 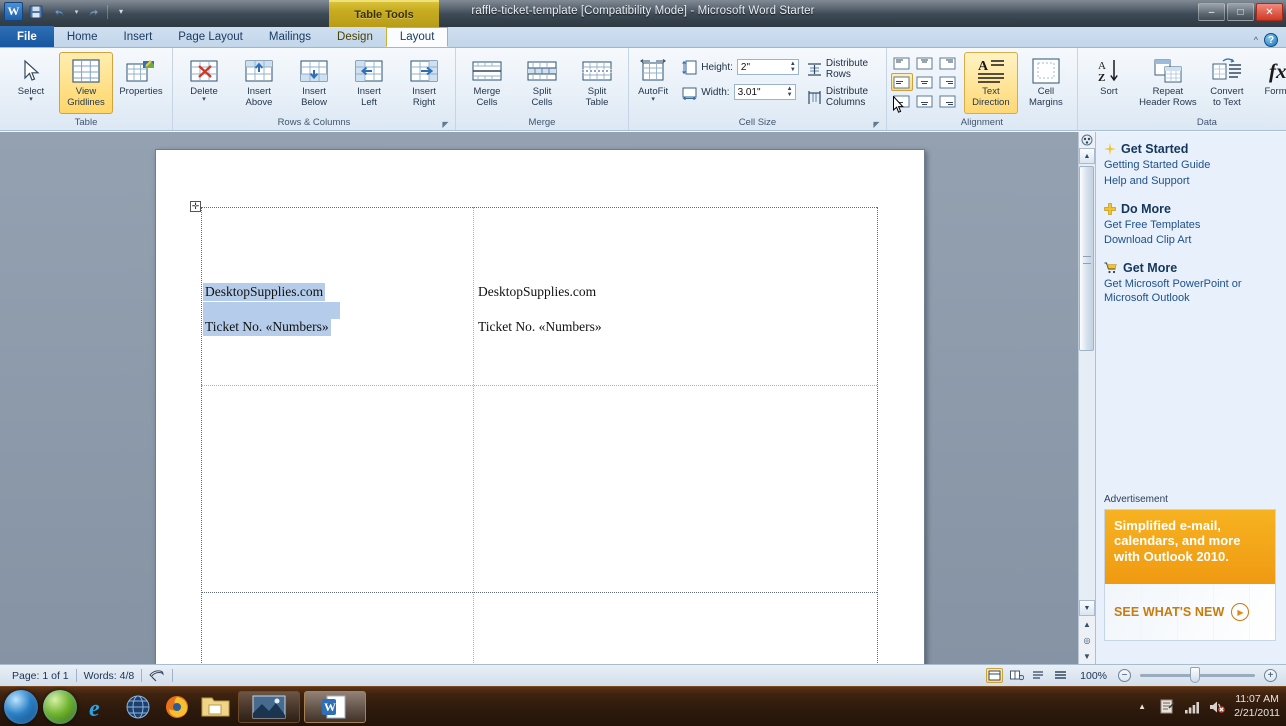 What do you see at coordinates (487, 83) in the screenshot?
I see `merge-cells-button: Merge Cells` at bounding box center [487, 83].